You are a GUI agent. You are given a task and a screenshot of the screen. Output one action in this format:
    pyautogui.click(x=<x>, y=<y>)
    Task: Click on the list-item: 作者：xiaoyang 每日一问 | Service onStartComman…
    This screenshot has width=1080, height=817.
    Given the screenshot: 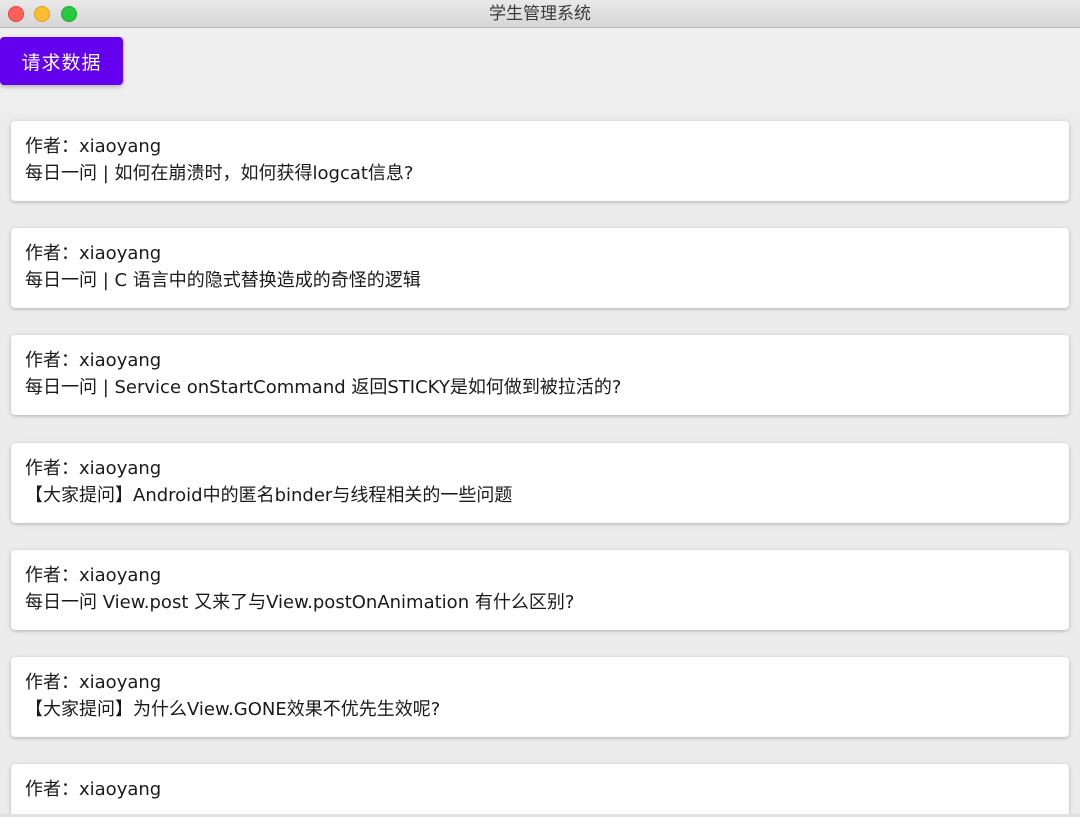 What is the action you would take?
    pyautogui.click(x=540, y=375)
    